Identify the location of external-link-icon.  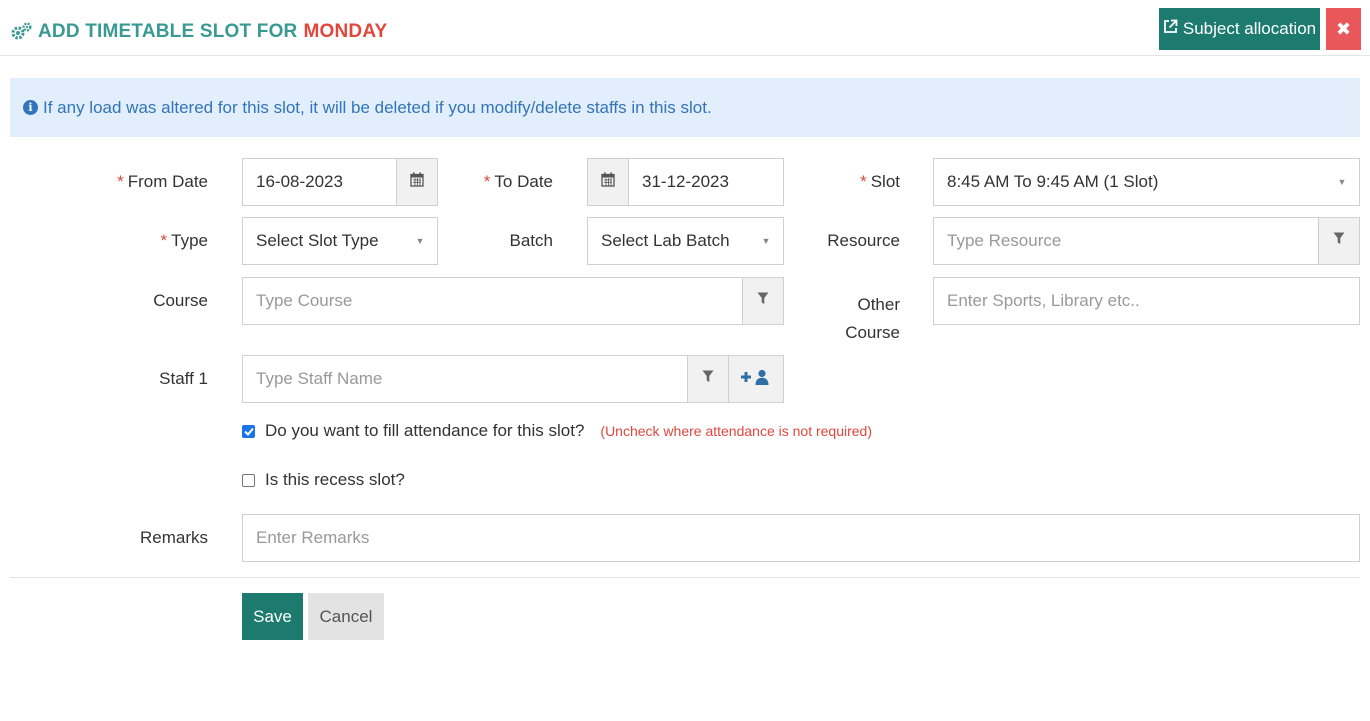
(1170, 29).